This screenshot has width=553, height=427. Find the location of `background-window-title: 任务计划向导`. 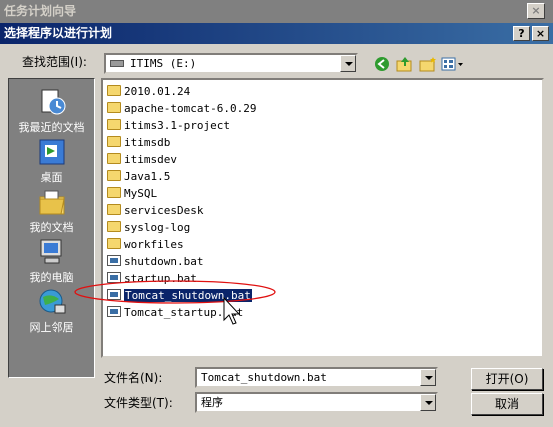

background-window-title: 任务计划向导 is located at coordinates (276, 11).